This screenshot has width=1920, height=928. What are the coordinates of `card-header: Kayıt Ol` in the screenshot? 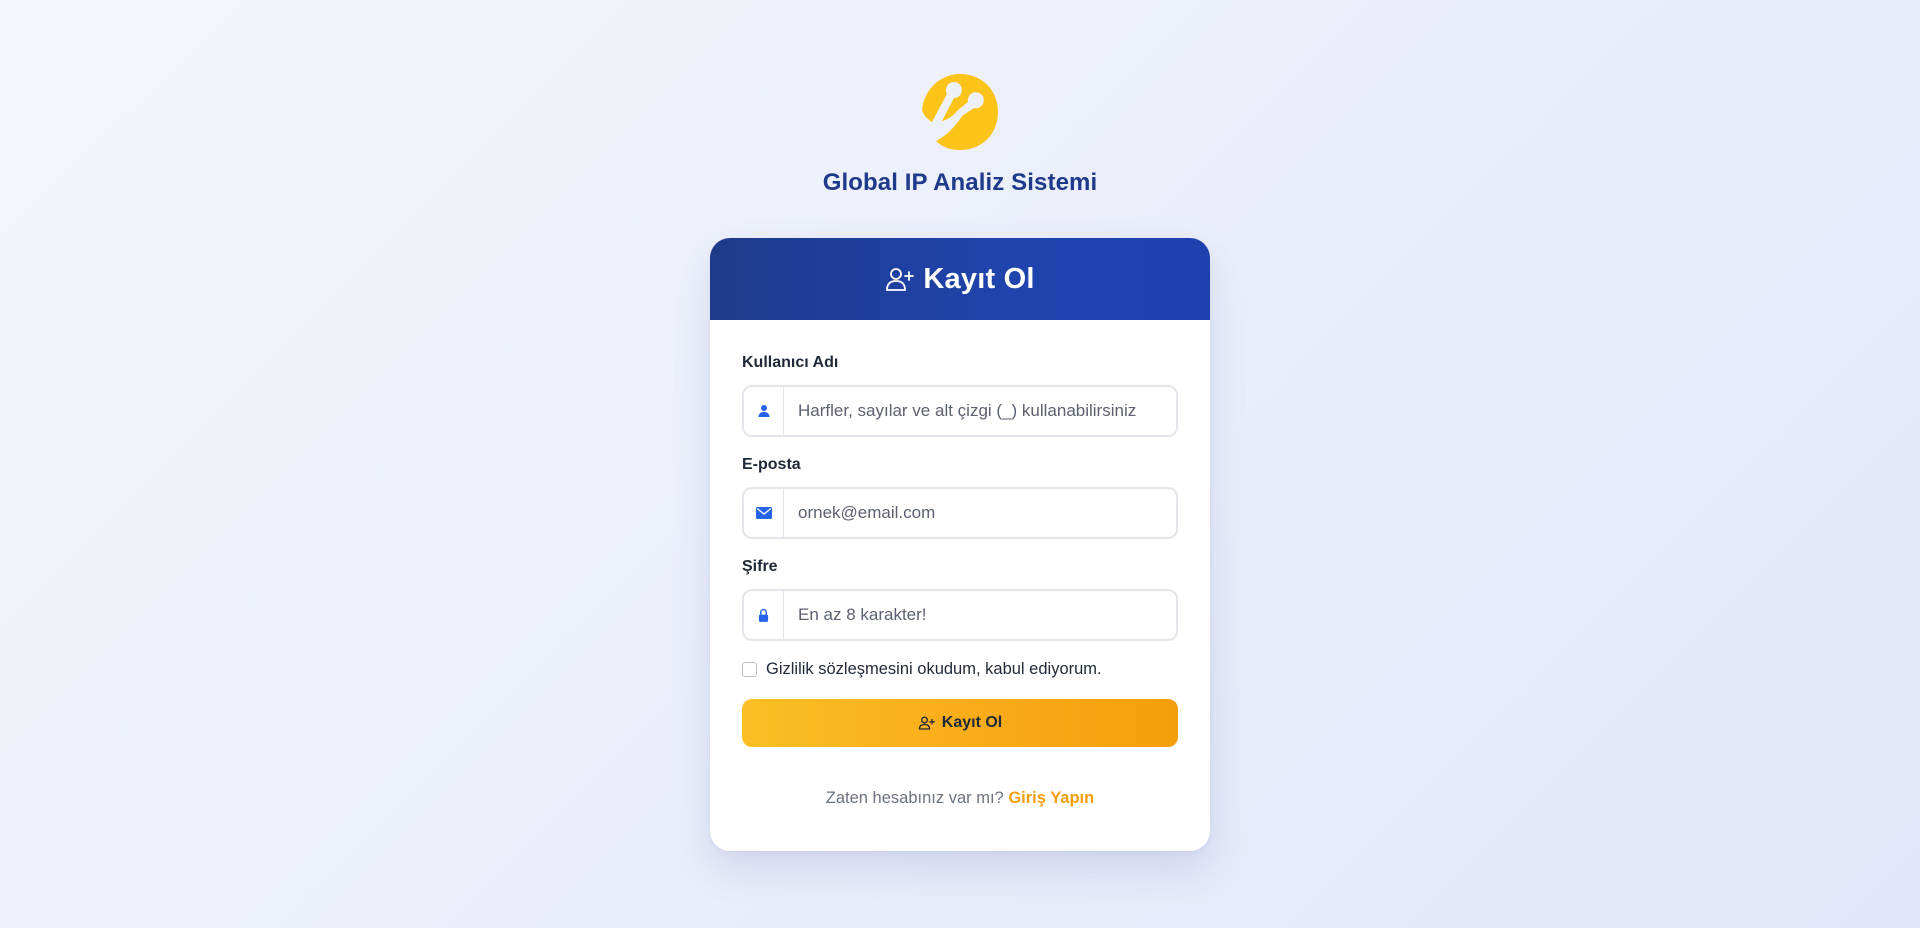 It's located at (960, 279).